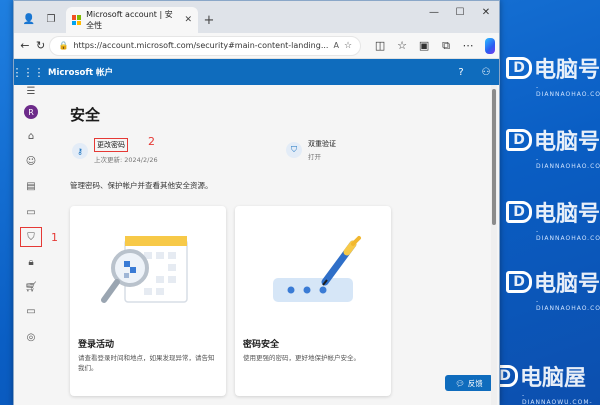 This screenshot has height=405, width=600. What do you see at coordinates (434, 12) in the screenshot?
I see `minimize-button: —` at bounding box center [434, 12].